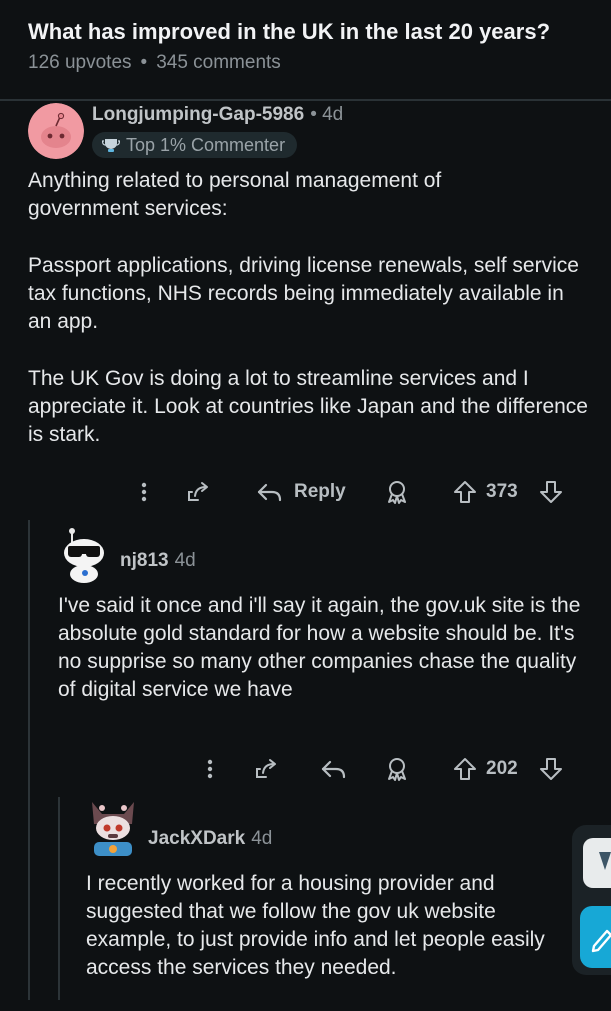 This screenshot has height=1011, width=611. Describe the element at coordinates (218, 62) in the screenshot. I see `comment-count: 345 comments` at that location.